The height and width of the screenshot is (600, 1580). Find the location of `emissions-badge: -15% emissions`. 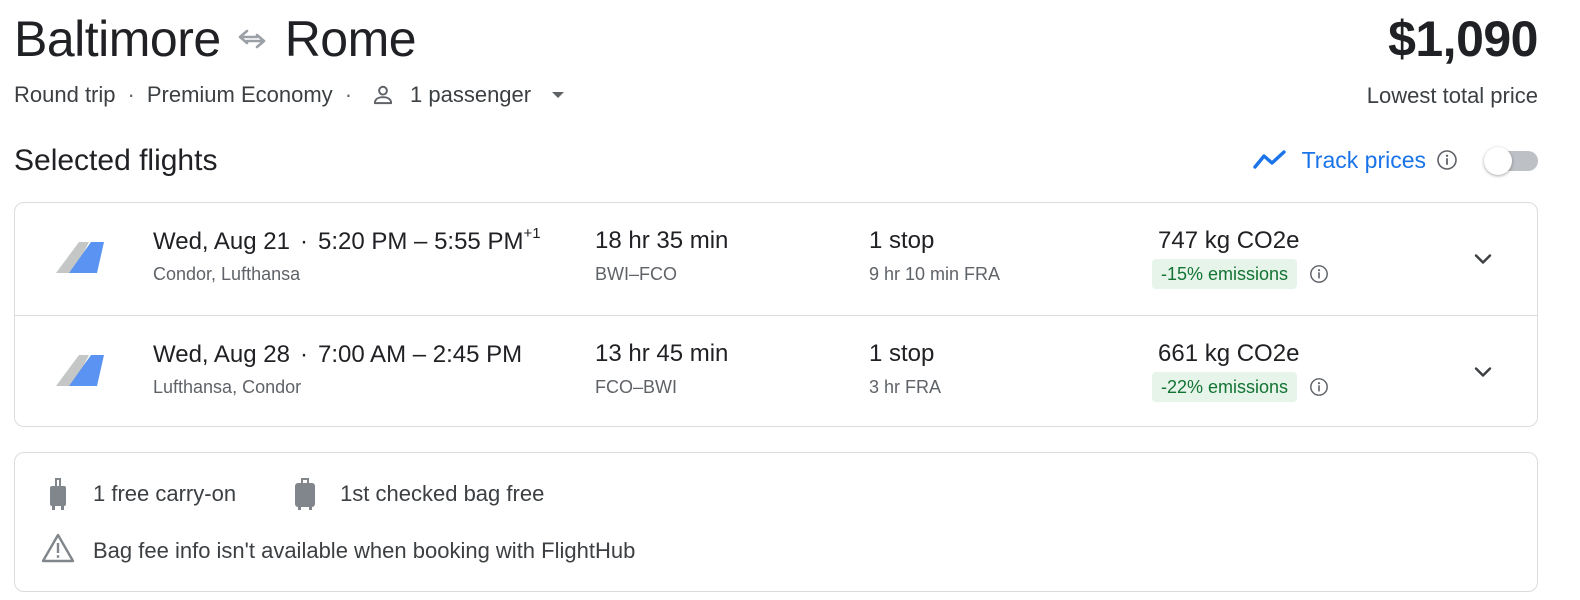

emissions-badge: -15% emissions is located at coordinates (1225, 274).